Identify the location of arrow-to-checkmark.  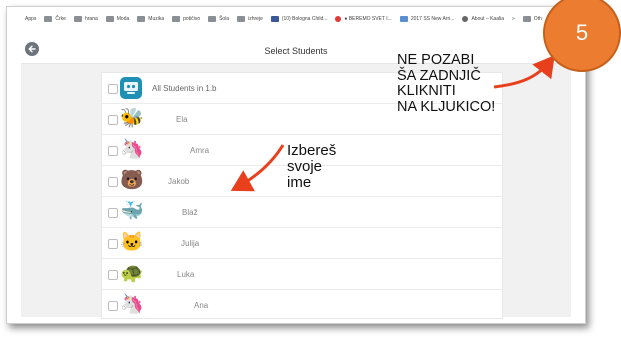
(524, 72).